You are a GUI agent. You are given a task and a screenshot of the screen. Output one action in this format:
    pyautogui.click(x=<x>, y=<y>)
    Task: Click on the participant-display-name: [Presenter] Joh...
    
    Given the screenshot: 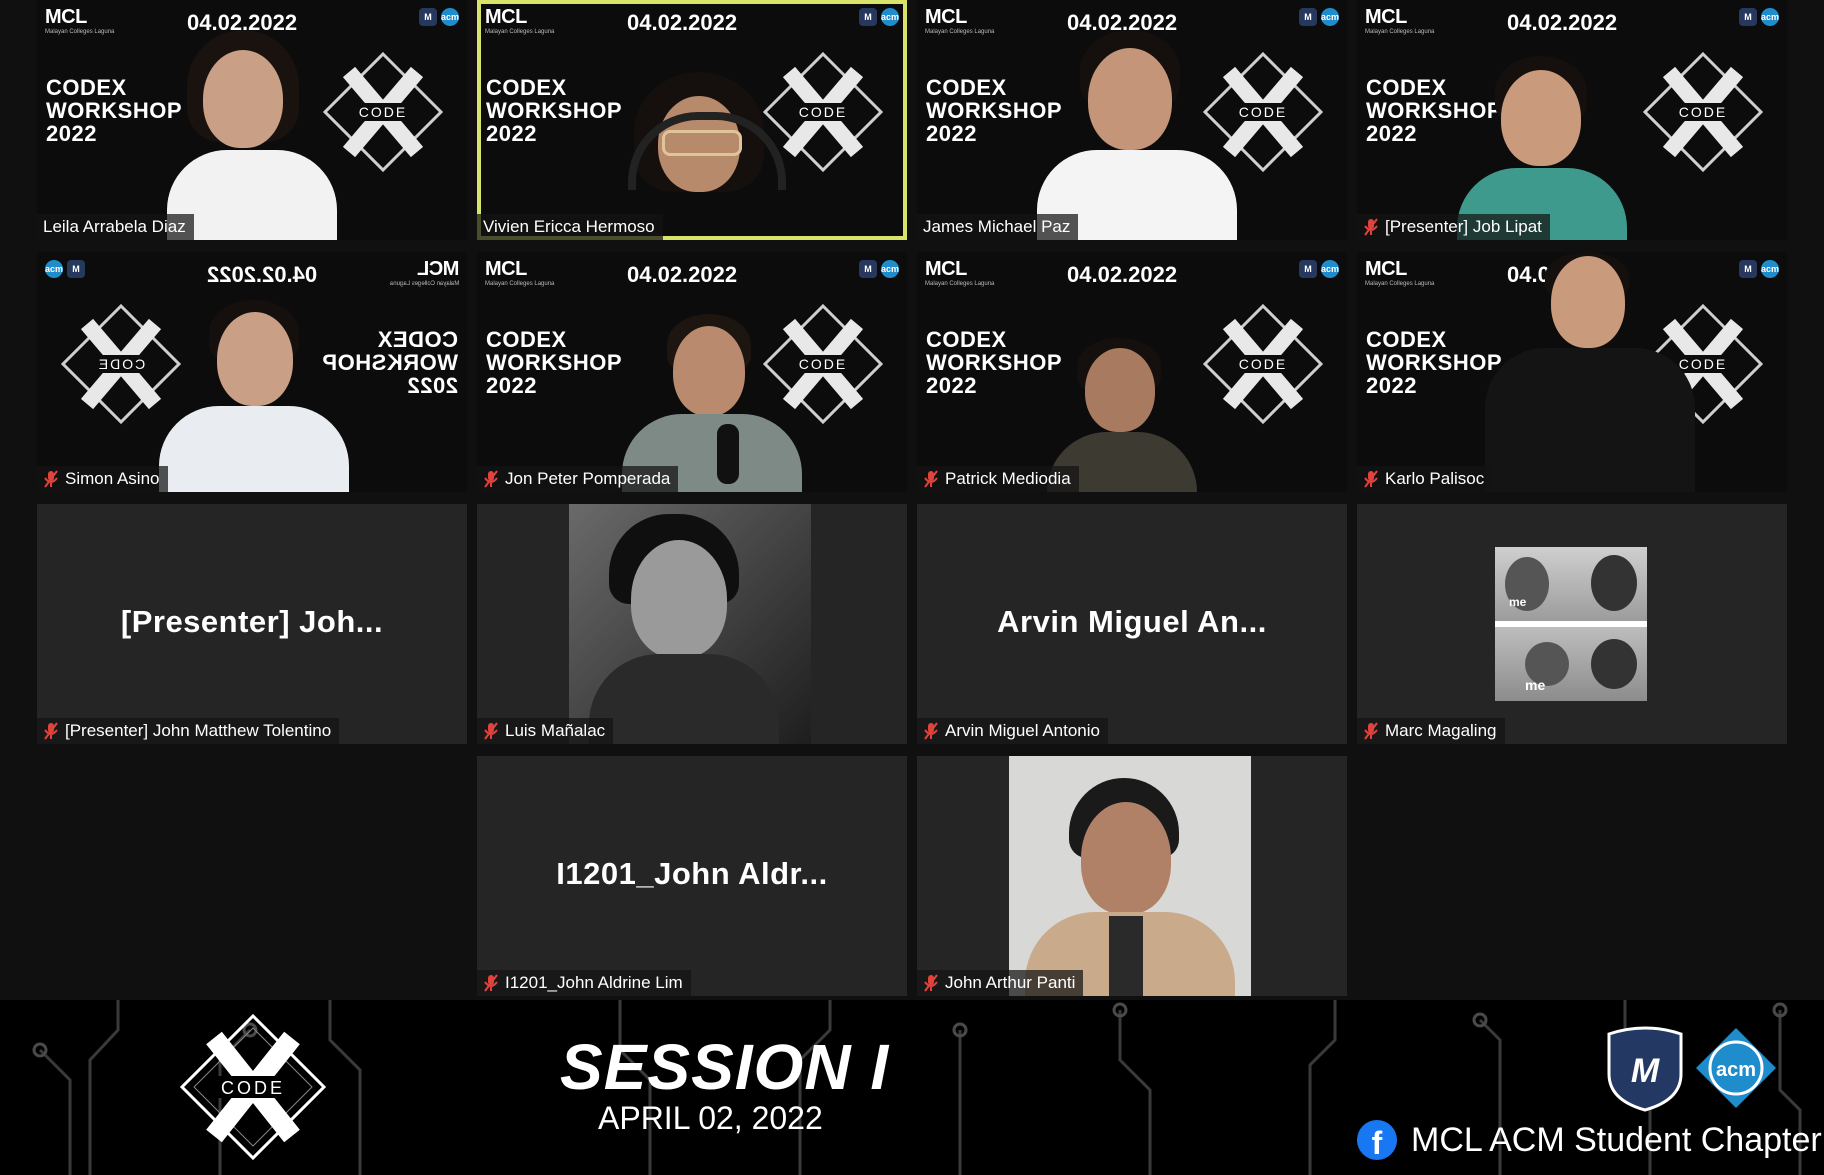 What is the action you would take?
    pyautogui.click(x=252, y=621)
    